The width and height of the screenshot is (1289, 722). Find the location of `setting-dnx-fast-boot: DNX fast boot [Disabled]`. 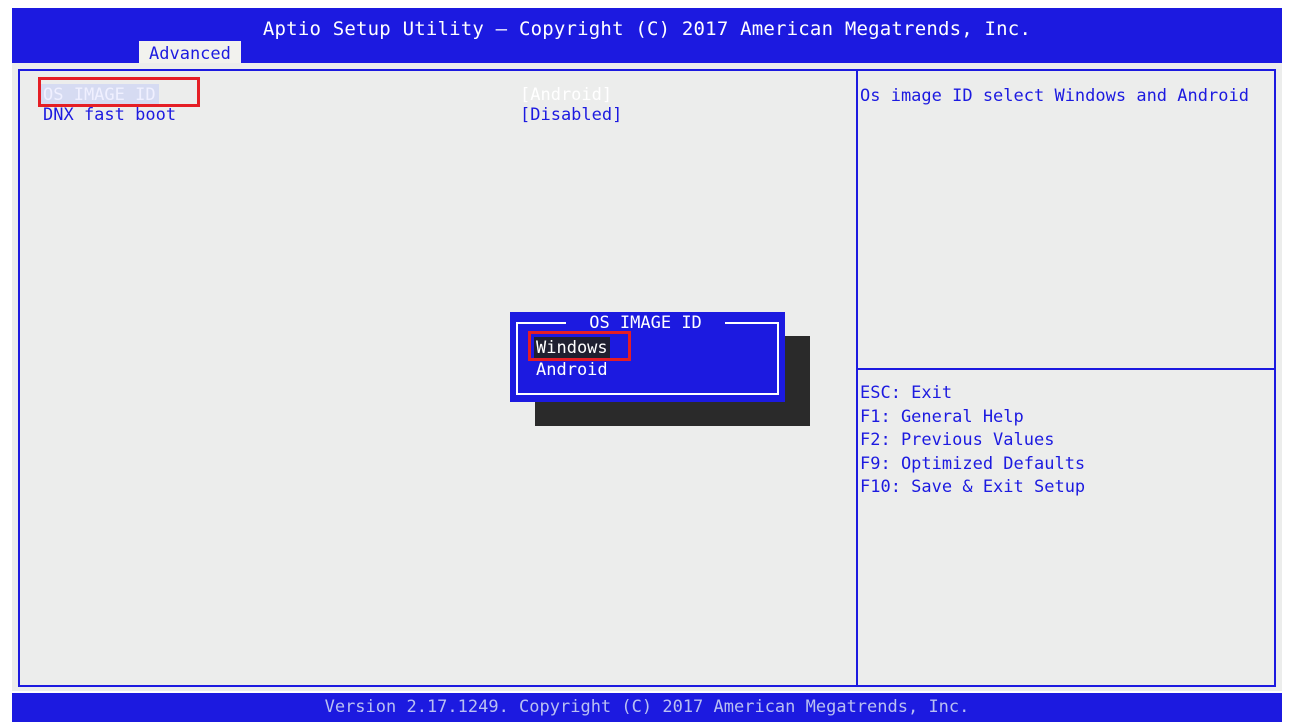

setting-dnx-fast-boot: DNX fast boot [Disabled] is located at coordinates (390, 115).